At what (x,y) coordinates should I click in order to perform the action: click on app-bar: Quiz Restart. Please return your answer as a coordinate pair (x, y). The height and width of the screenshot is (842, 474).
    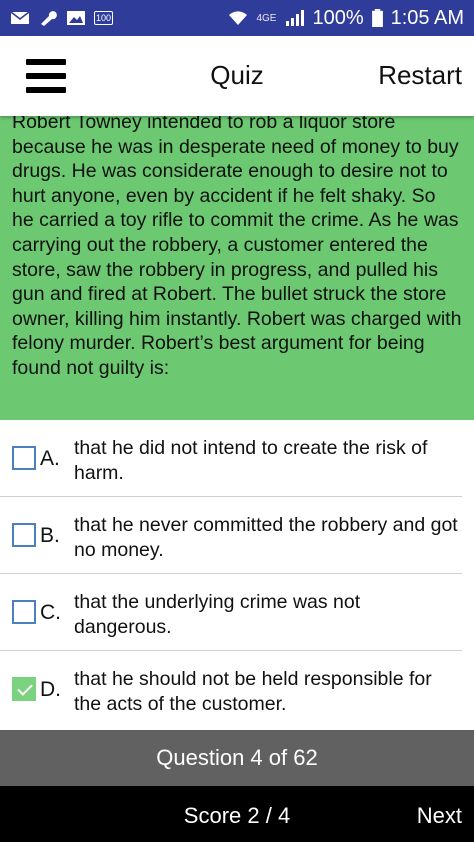
    Looking at the image, I should click on (237, 76).